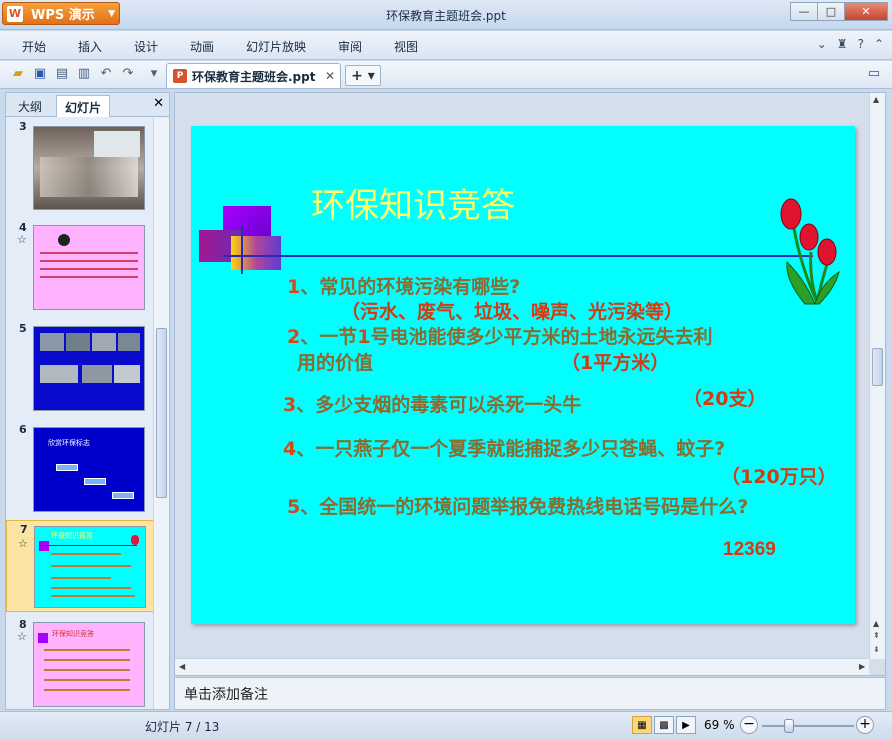 Image resolution: width=892 pixels, height=740 pixels. I want to click on slide-sorter-view-icon: ▩, so click(664, 725).